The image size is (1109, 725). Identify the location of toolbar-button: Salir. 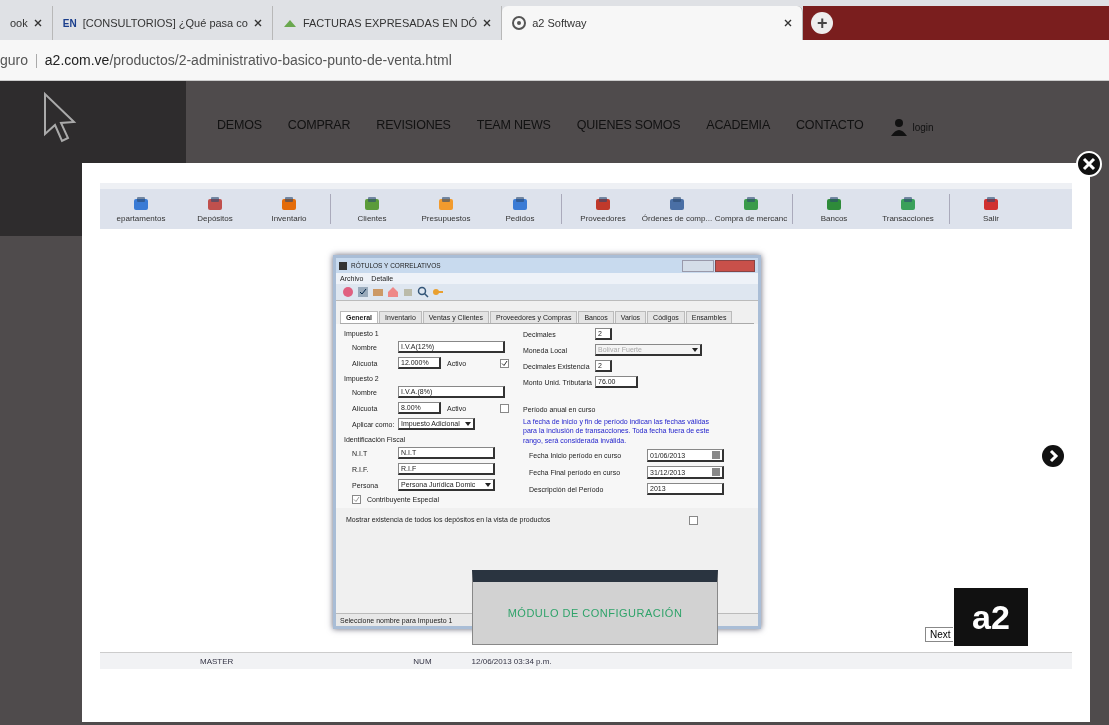
(991, 209).